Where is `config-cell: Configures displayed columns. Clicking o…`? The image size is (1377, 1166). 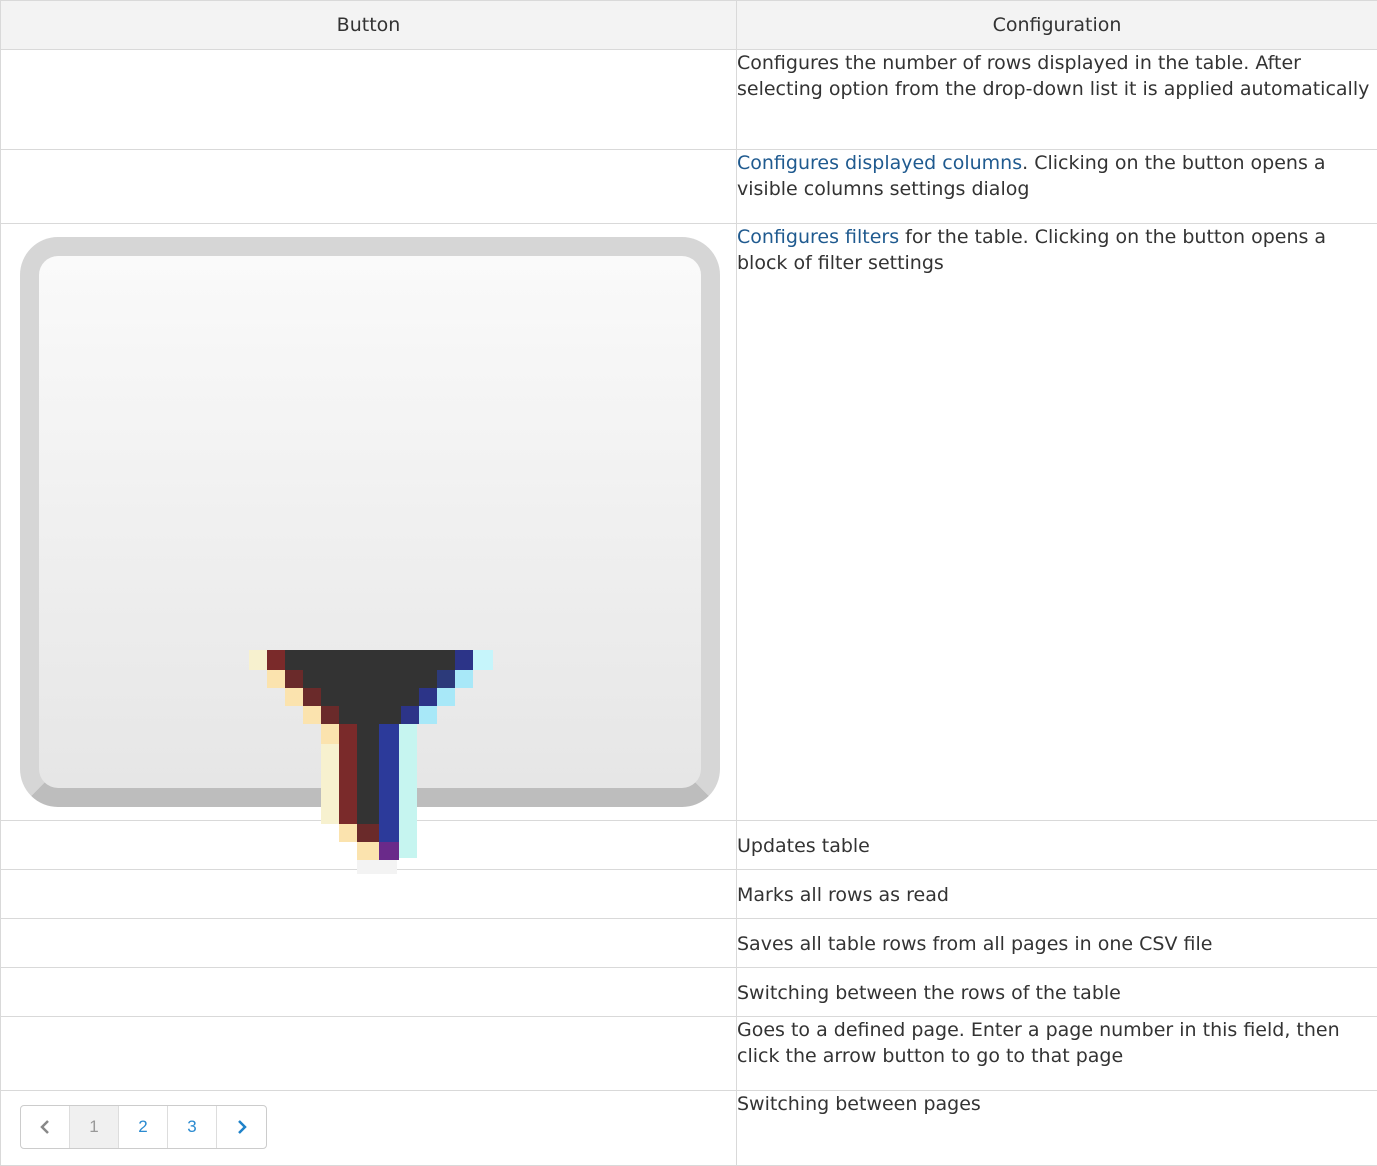 config-cell: Configures displayed columns. Clicking o… is located at coordinates (1057, 187).